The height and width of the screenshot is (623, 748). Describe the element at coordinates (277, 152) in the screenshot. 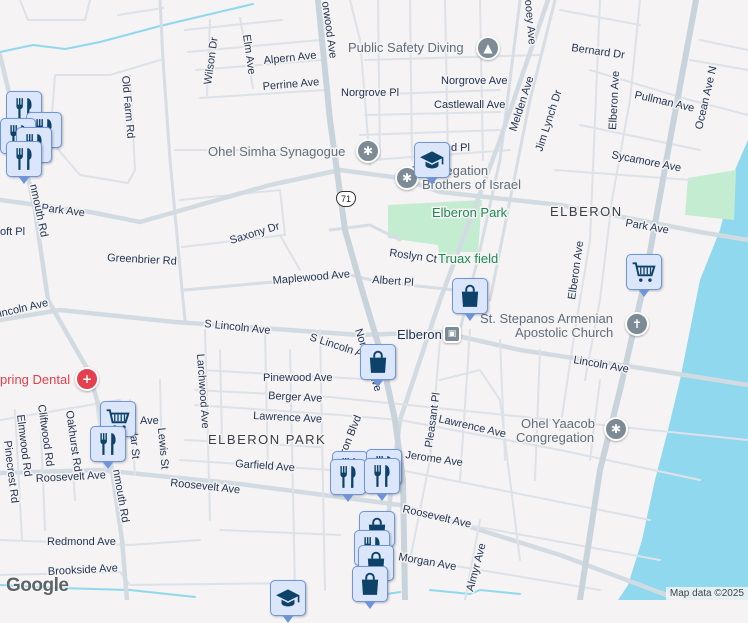

I see `poi-label-ohel-simha: Ohel Simha Synagogue` at that location.